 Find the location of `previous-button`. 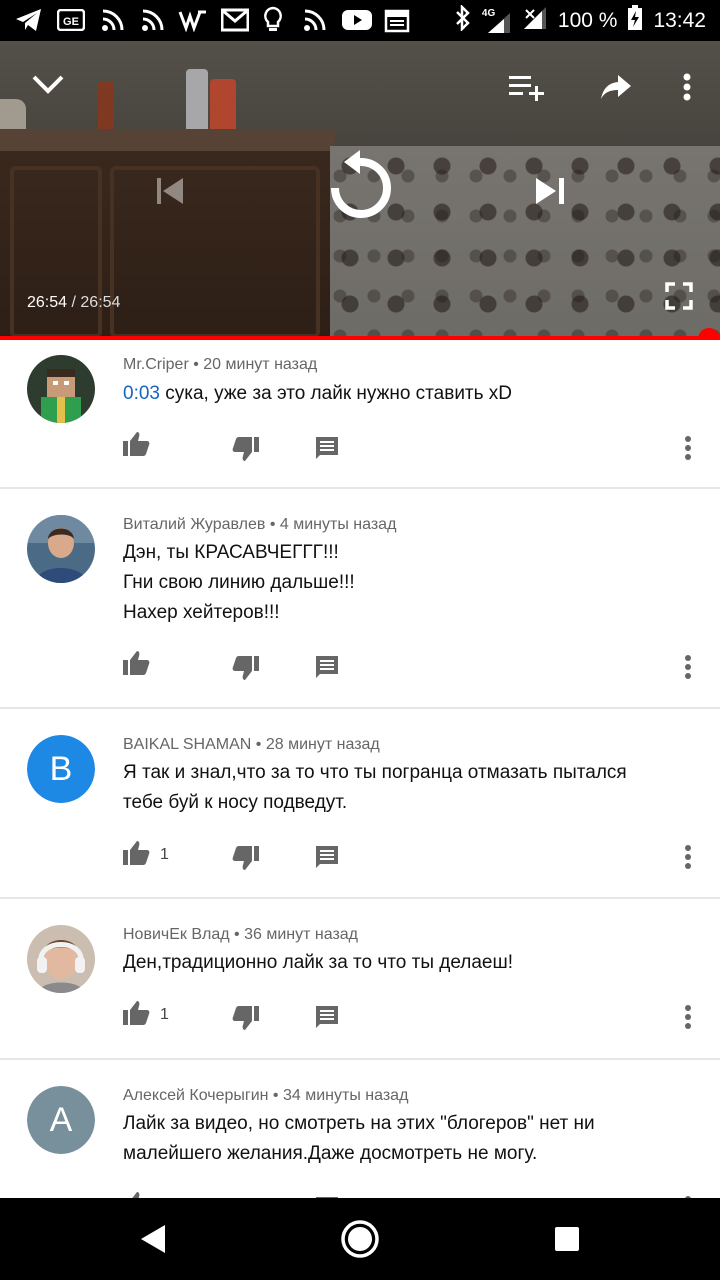

previous-button is located at coordinates (170, 191).